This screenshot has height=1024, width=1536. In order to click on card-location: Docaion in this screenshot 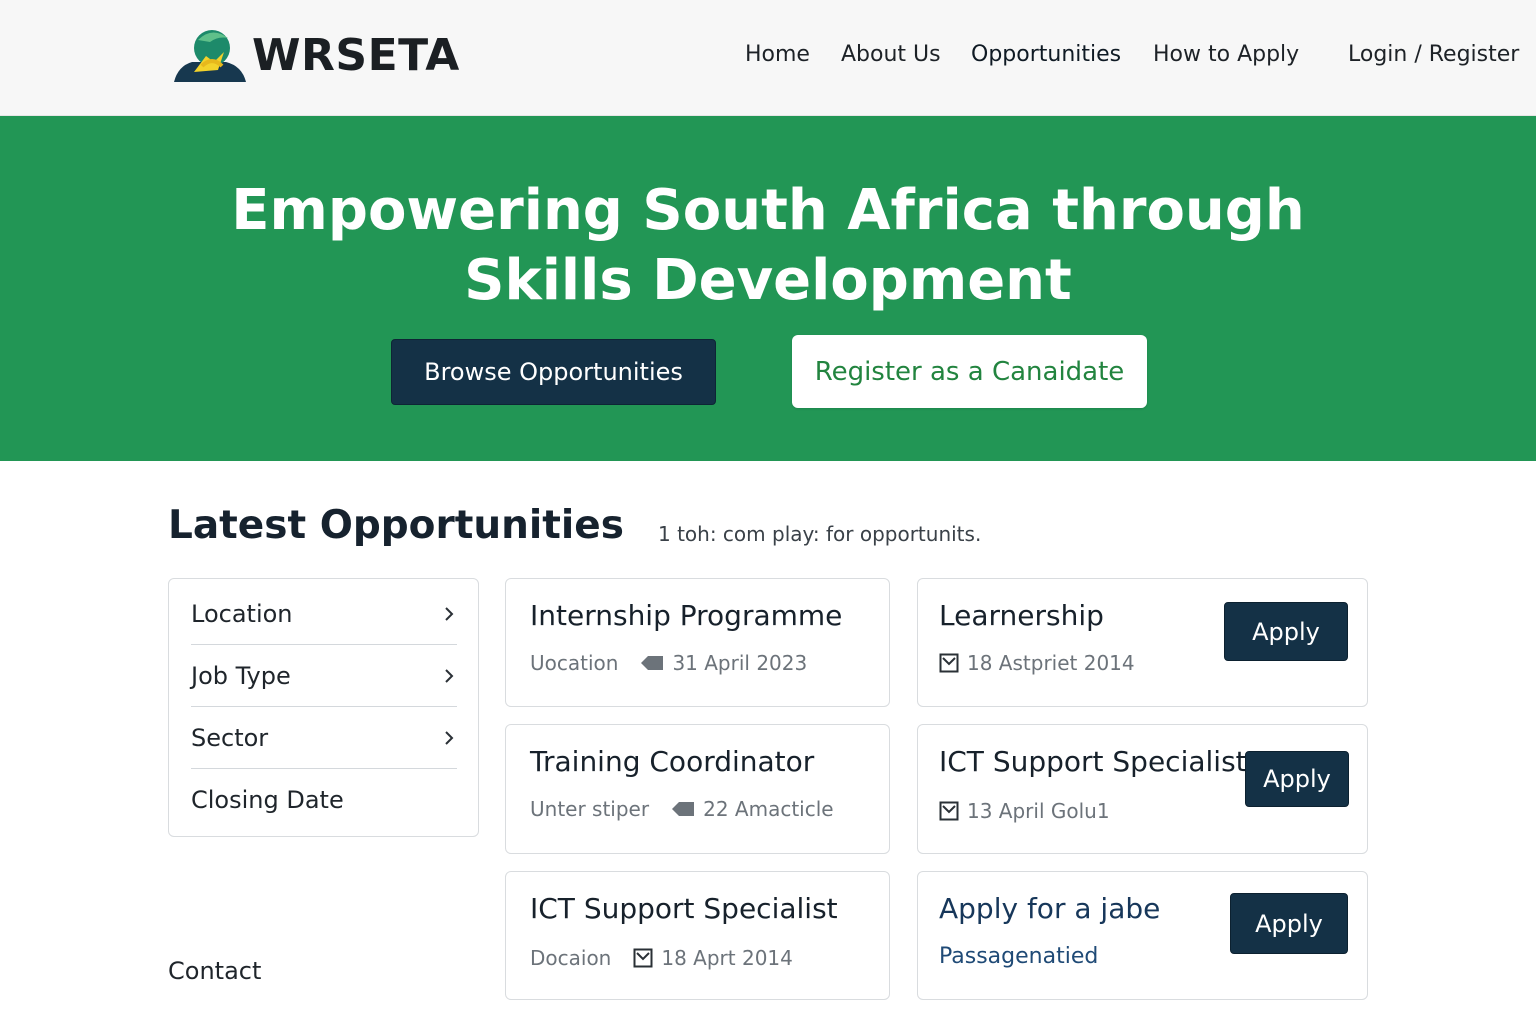, I will do `click(571, 958)`.